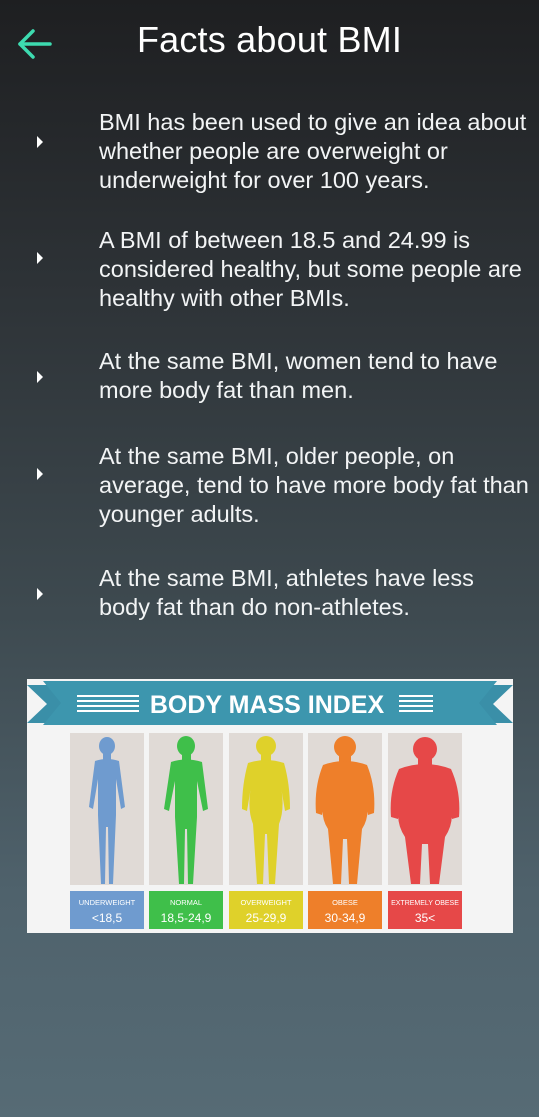 This screenshot has width=539, height=1117. I want to click on banner-title: BODY MASS INDEX, so click(267, 705).